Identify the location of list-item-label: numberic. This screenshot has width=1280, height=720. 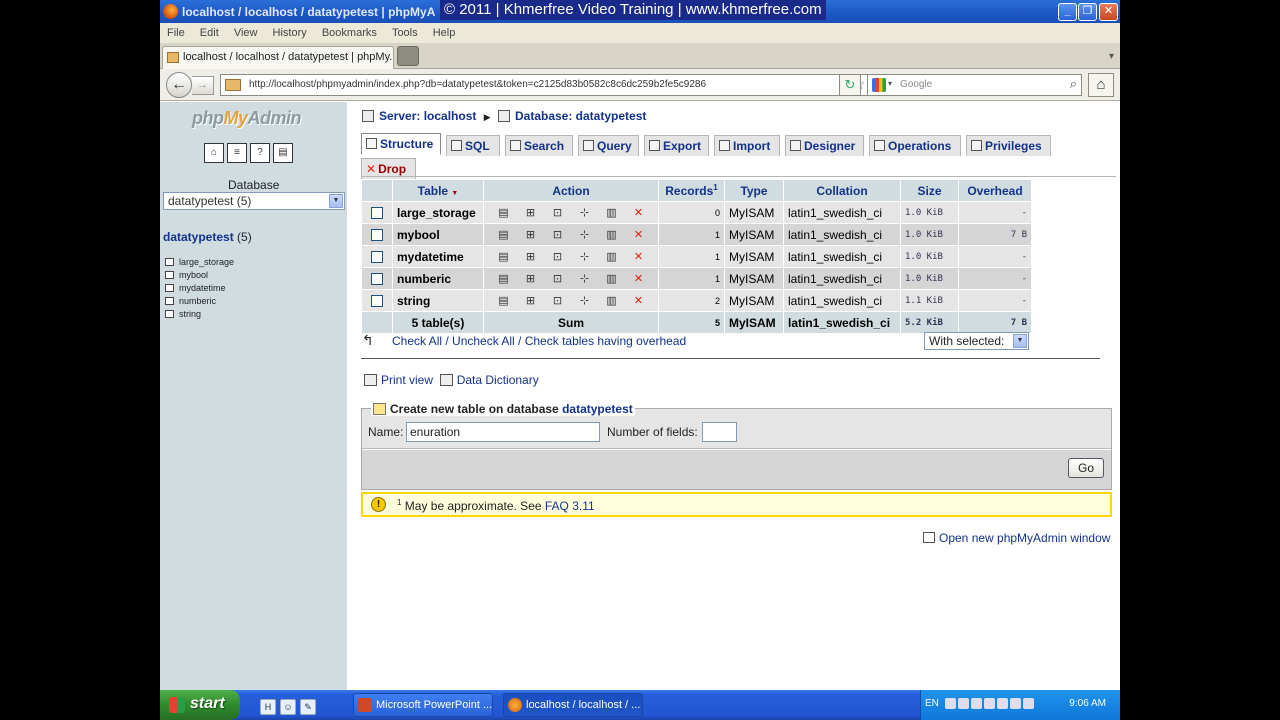
(197, 301).